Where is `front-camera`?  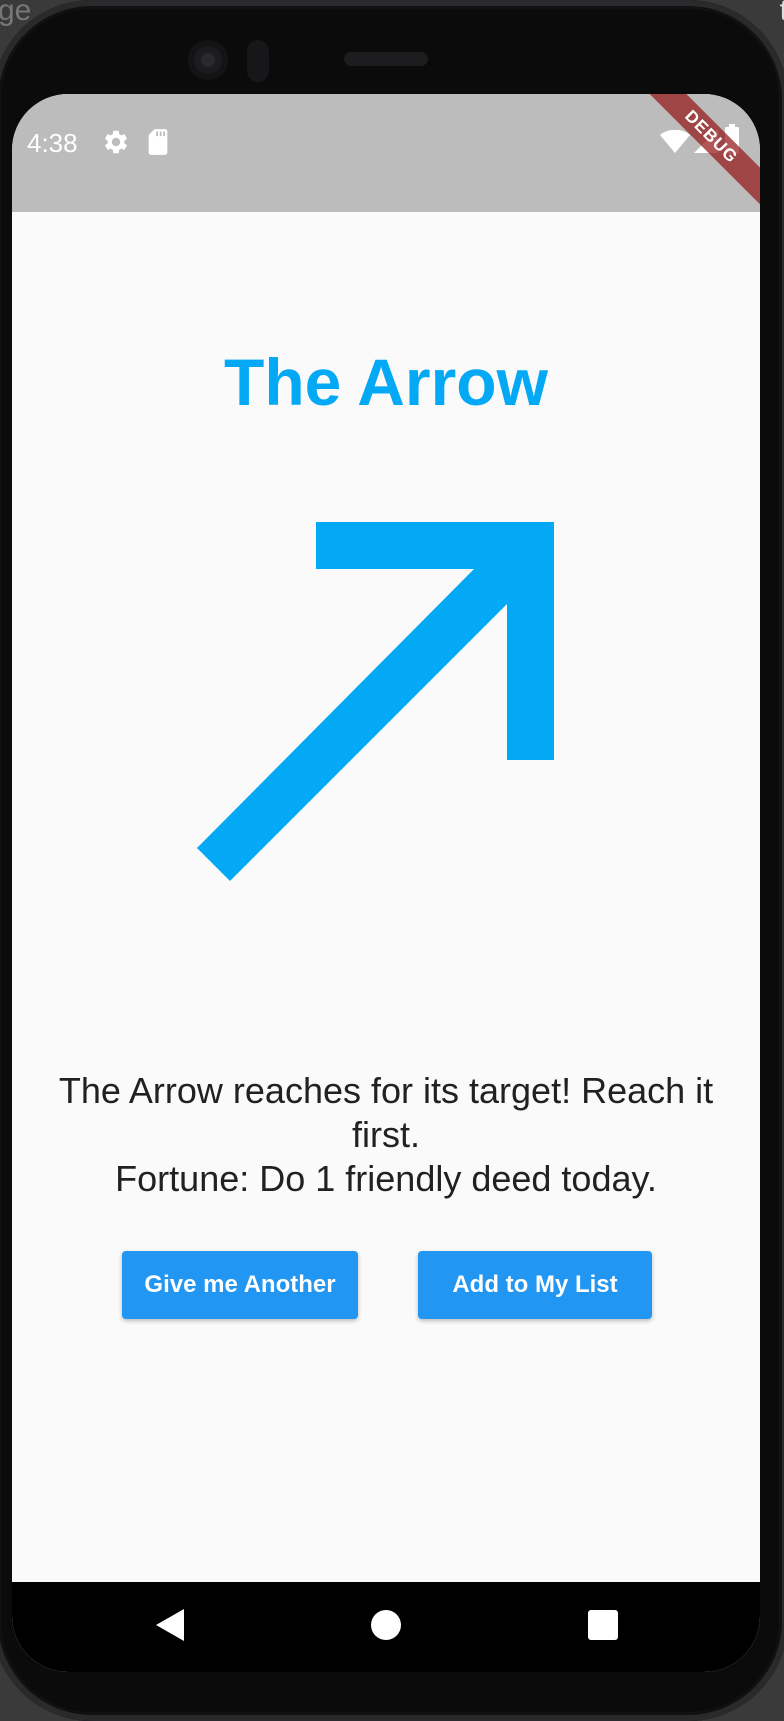 front-camera is located at coordinates (208, 60).